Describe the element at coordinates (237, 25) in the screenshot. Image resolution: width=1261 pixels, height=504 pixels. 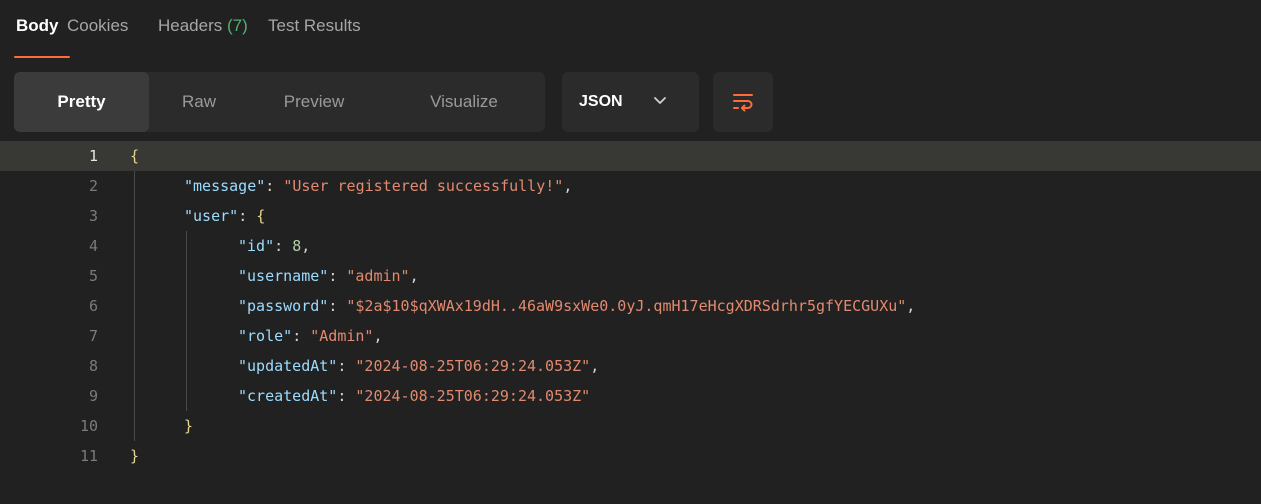
I see `headers-count-badge: (7)` at that location.